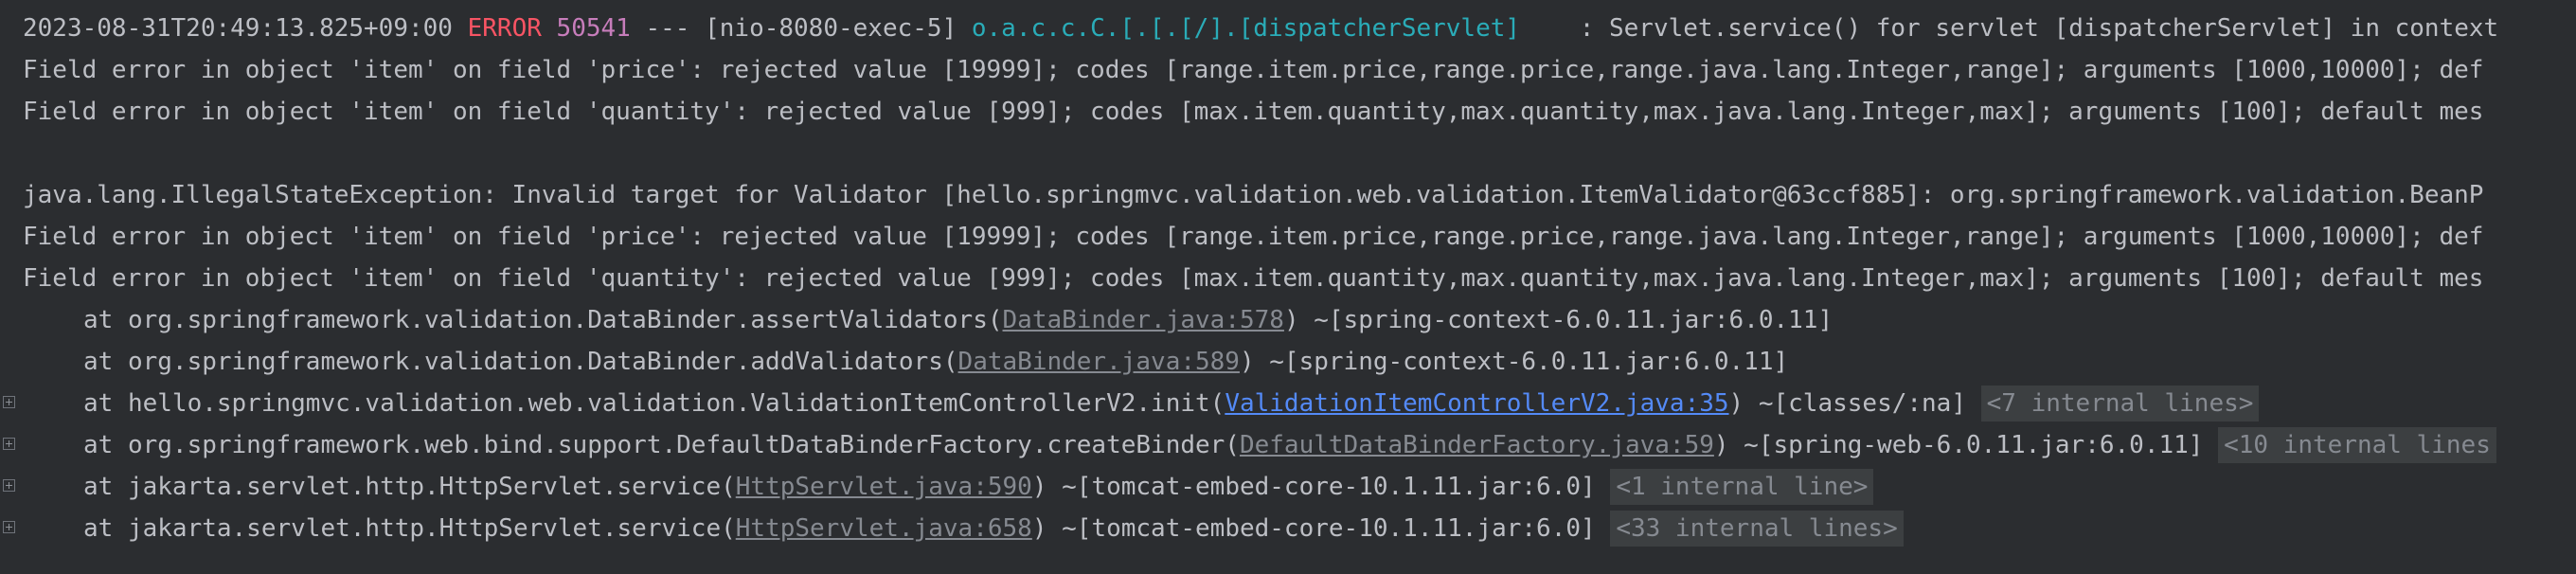  What do you see at coordinates (1143, 320) in the screenshot?
I see `stack-frame-source-link: DataBinder.java:578` at bounding box center [1143, 320].